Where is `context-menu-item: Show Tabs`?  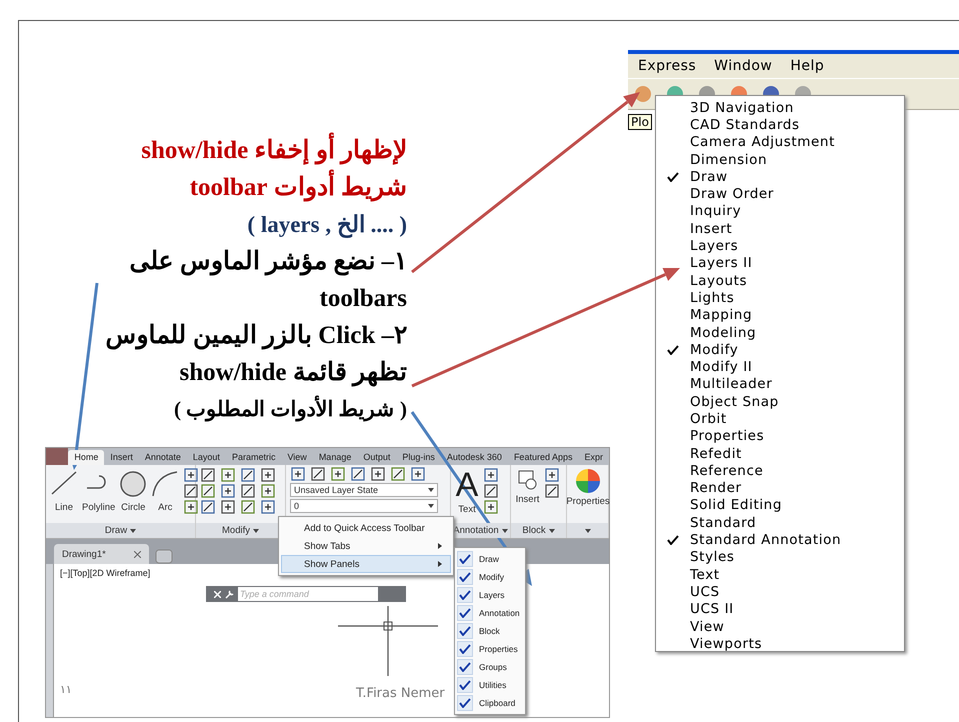
context-menu-item: Show Tabs is located at coordinates (366, 546).